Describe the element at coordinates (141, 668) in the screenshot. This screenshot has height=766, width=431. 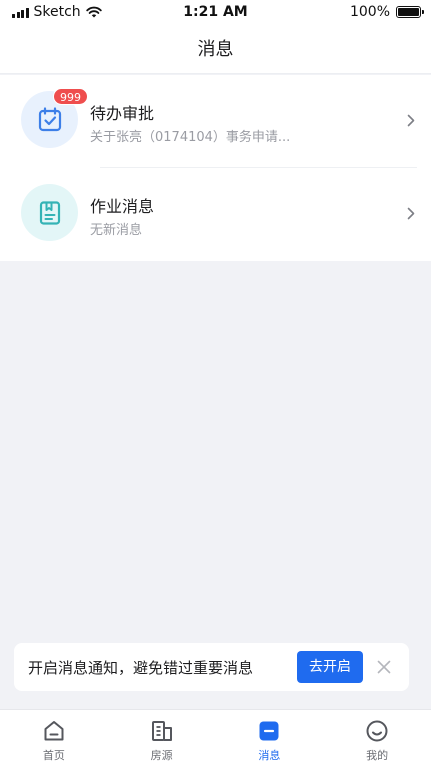
I see `notification-text: 开启消息通知，避免错过重要消息` at that location.